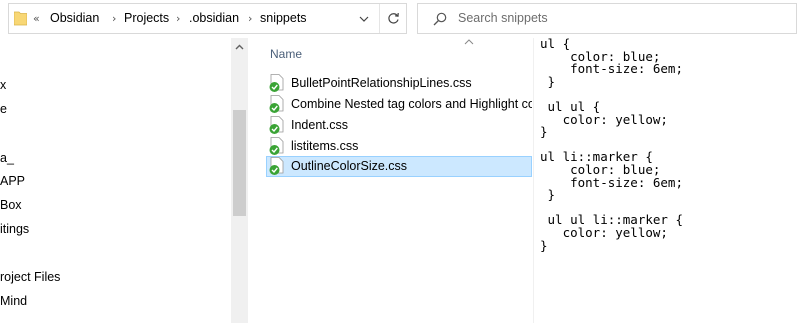 This screenshot has height=323, width=803. I want to click on file-name: OutlineColorSize.css, so click(349, 166).